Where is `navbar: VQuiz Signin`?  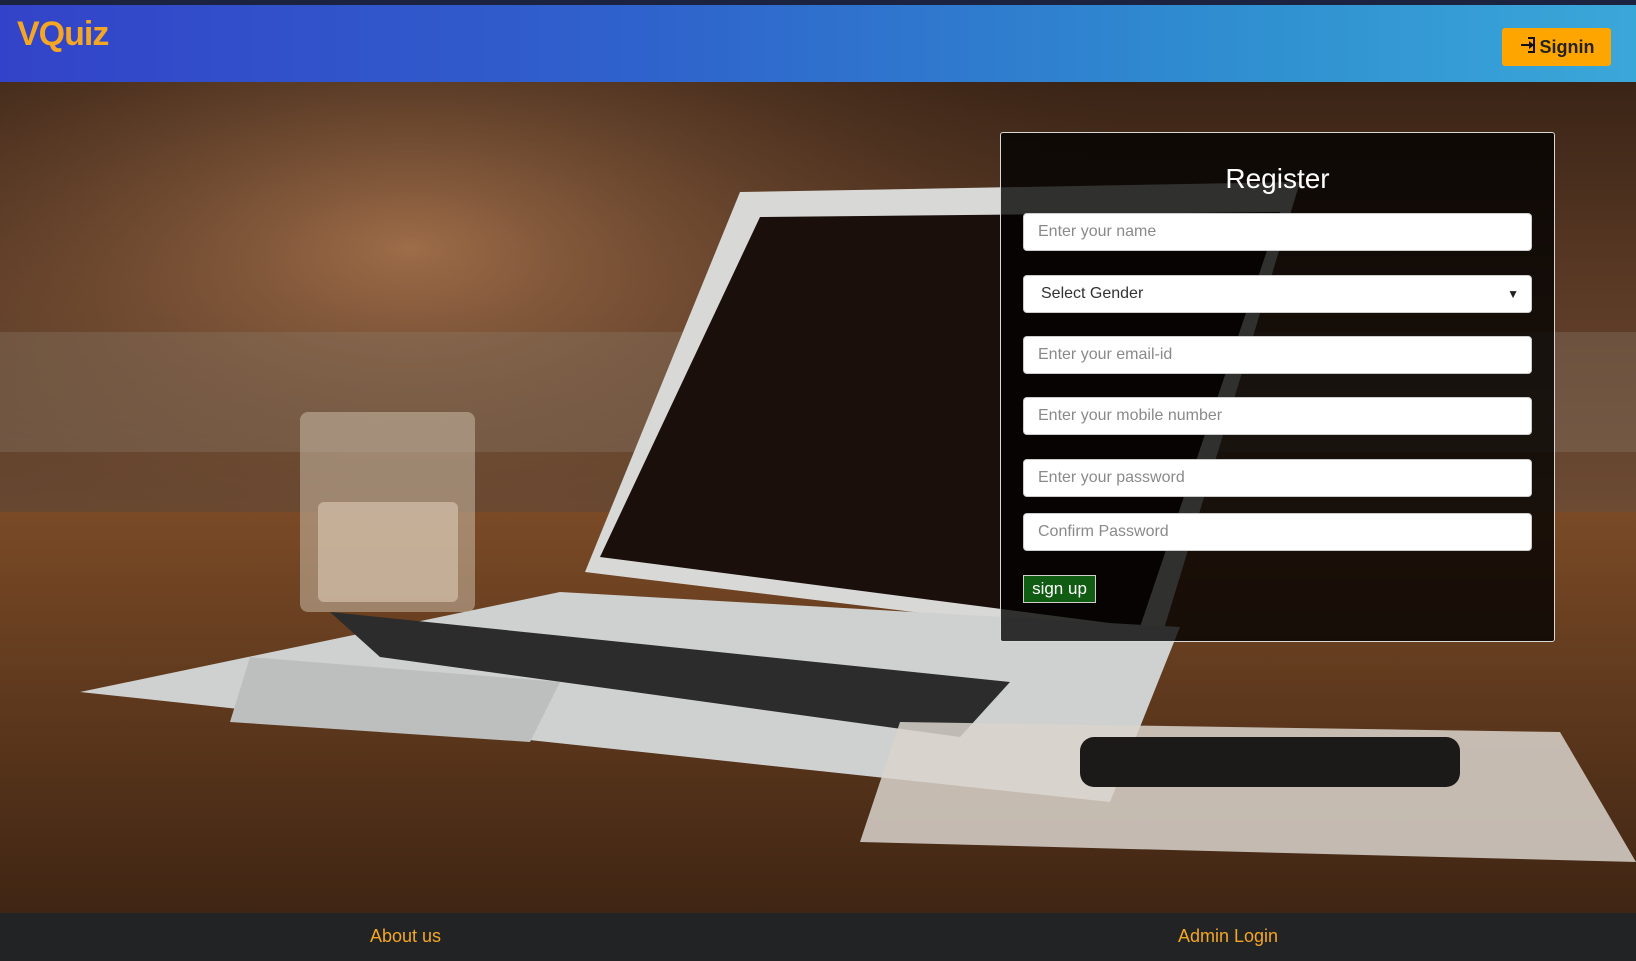
navbar: VQuiz Signin is located at coordinates (818, 43).